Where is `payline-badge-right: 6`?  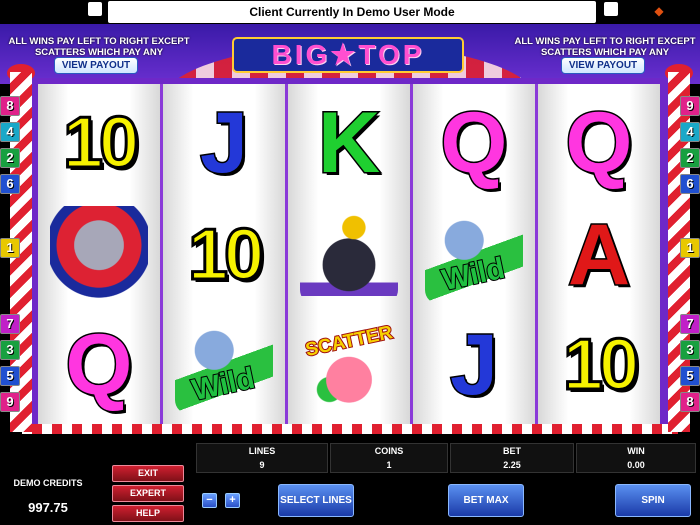 payline-badge-right: 6 is located at coordinates (690, 184).